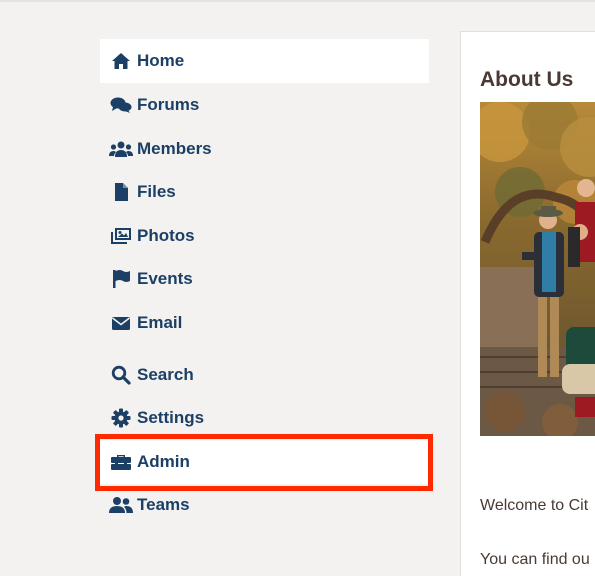 The height and width of the screenshot is (576, 595). What do you see at coordinates (264, 149) in the screenshot?
I see `sidebar-item-members: Members` at bounding box center [264, 149].